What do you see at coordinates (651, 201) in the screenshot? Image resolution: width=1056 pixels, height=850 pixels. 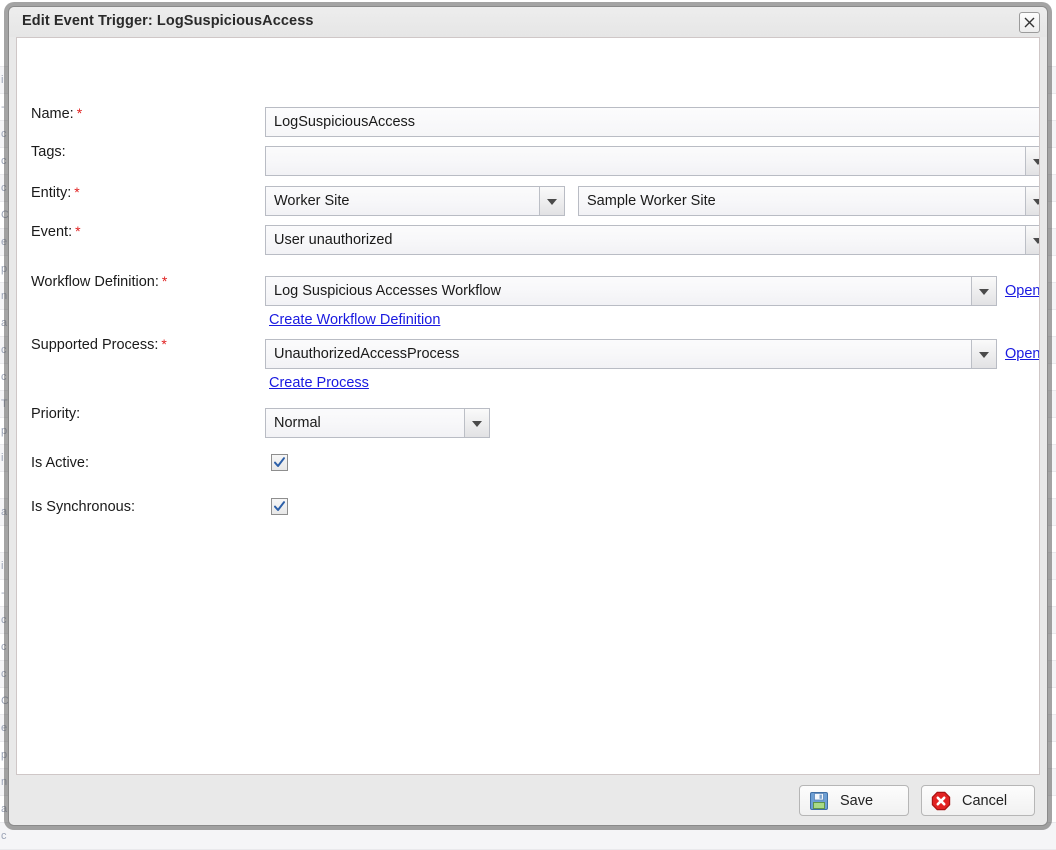 I see `entity-instance-value: Sample Worker Site` at bounding box center [651, 201].